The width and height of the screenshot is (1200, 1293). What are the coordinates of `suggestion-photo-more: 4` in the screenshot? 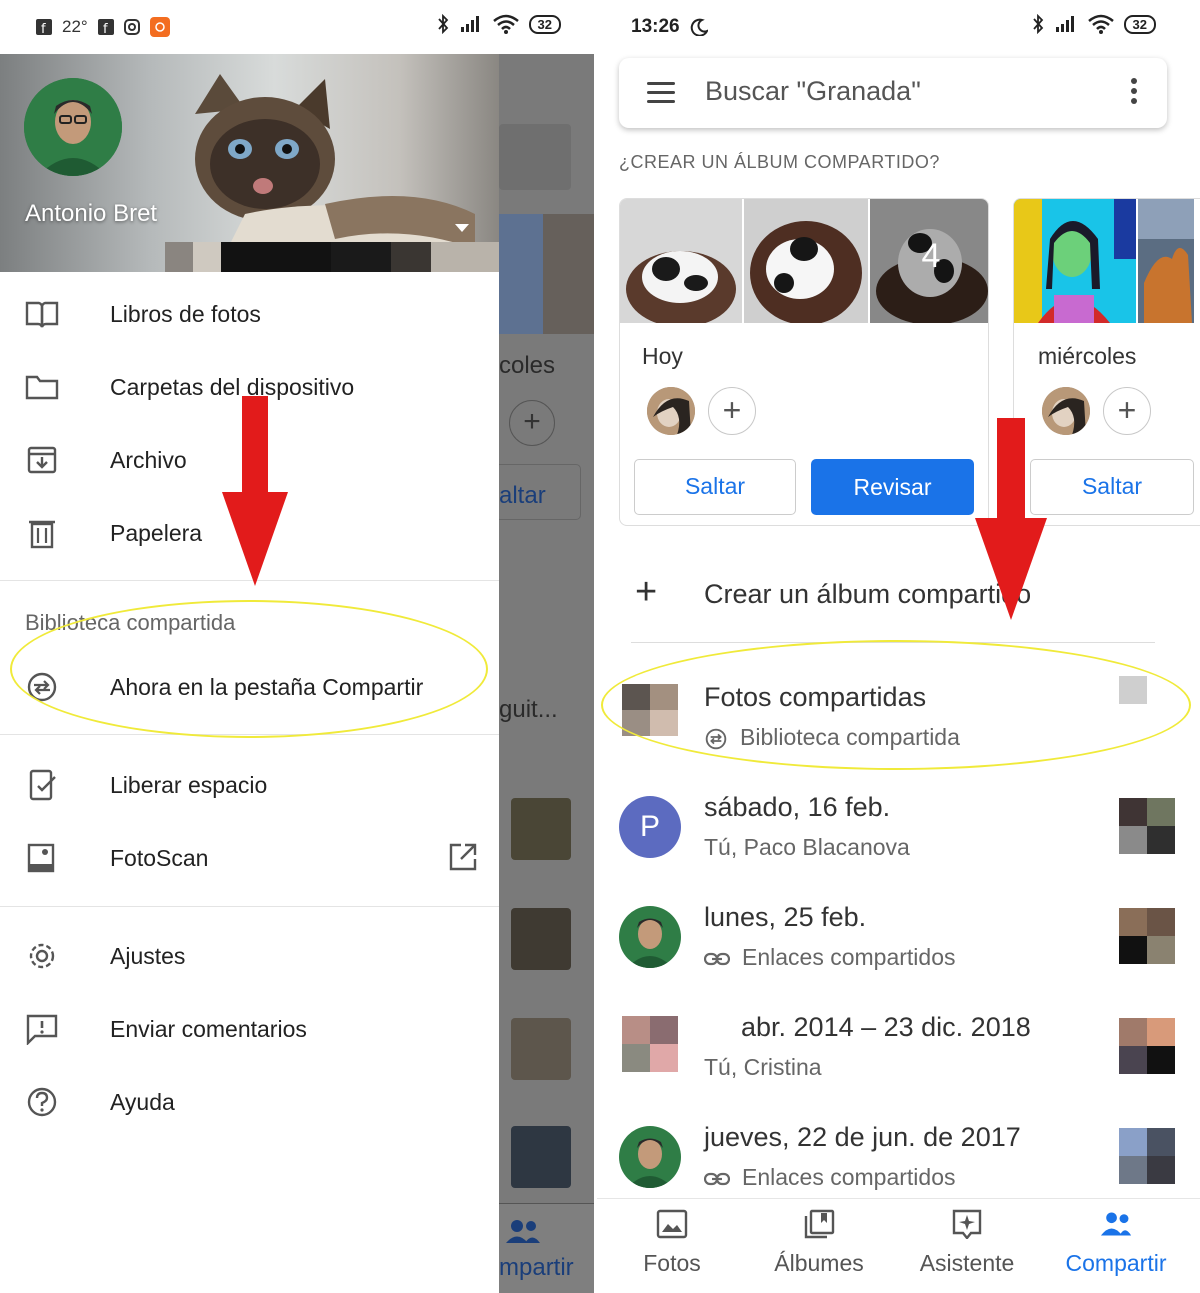 It's located at (929, 262).